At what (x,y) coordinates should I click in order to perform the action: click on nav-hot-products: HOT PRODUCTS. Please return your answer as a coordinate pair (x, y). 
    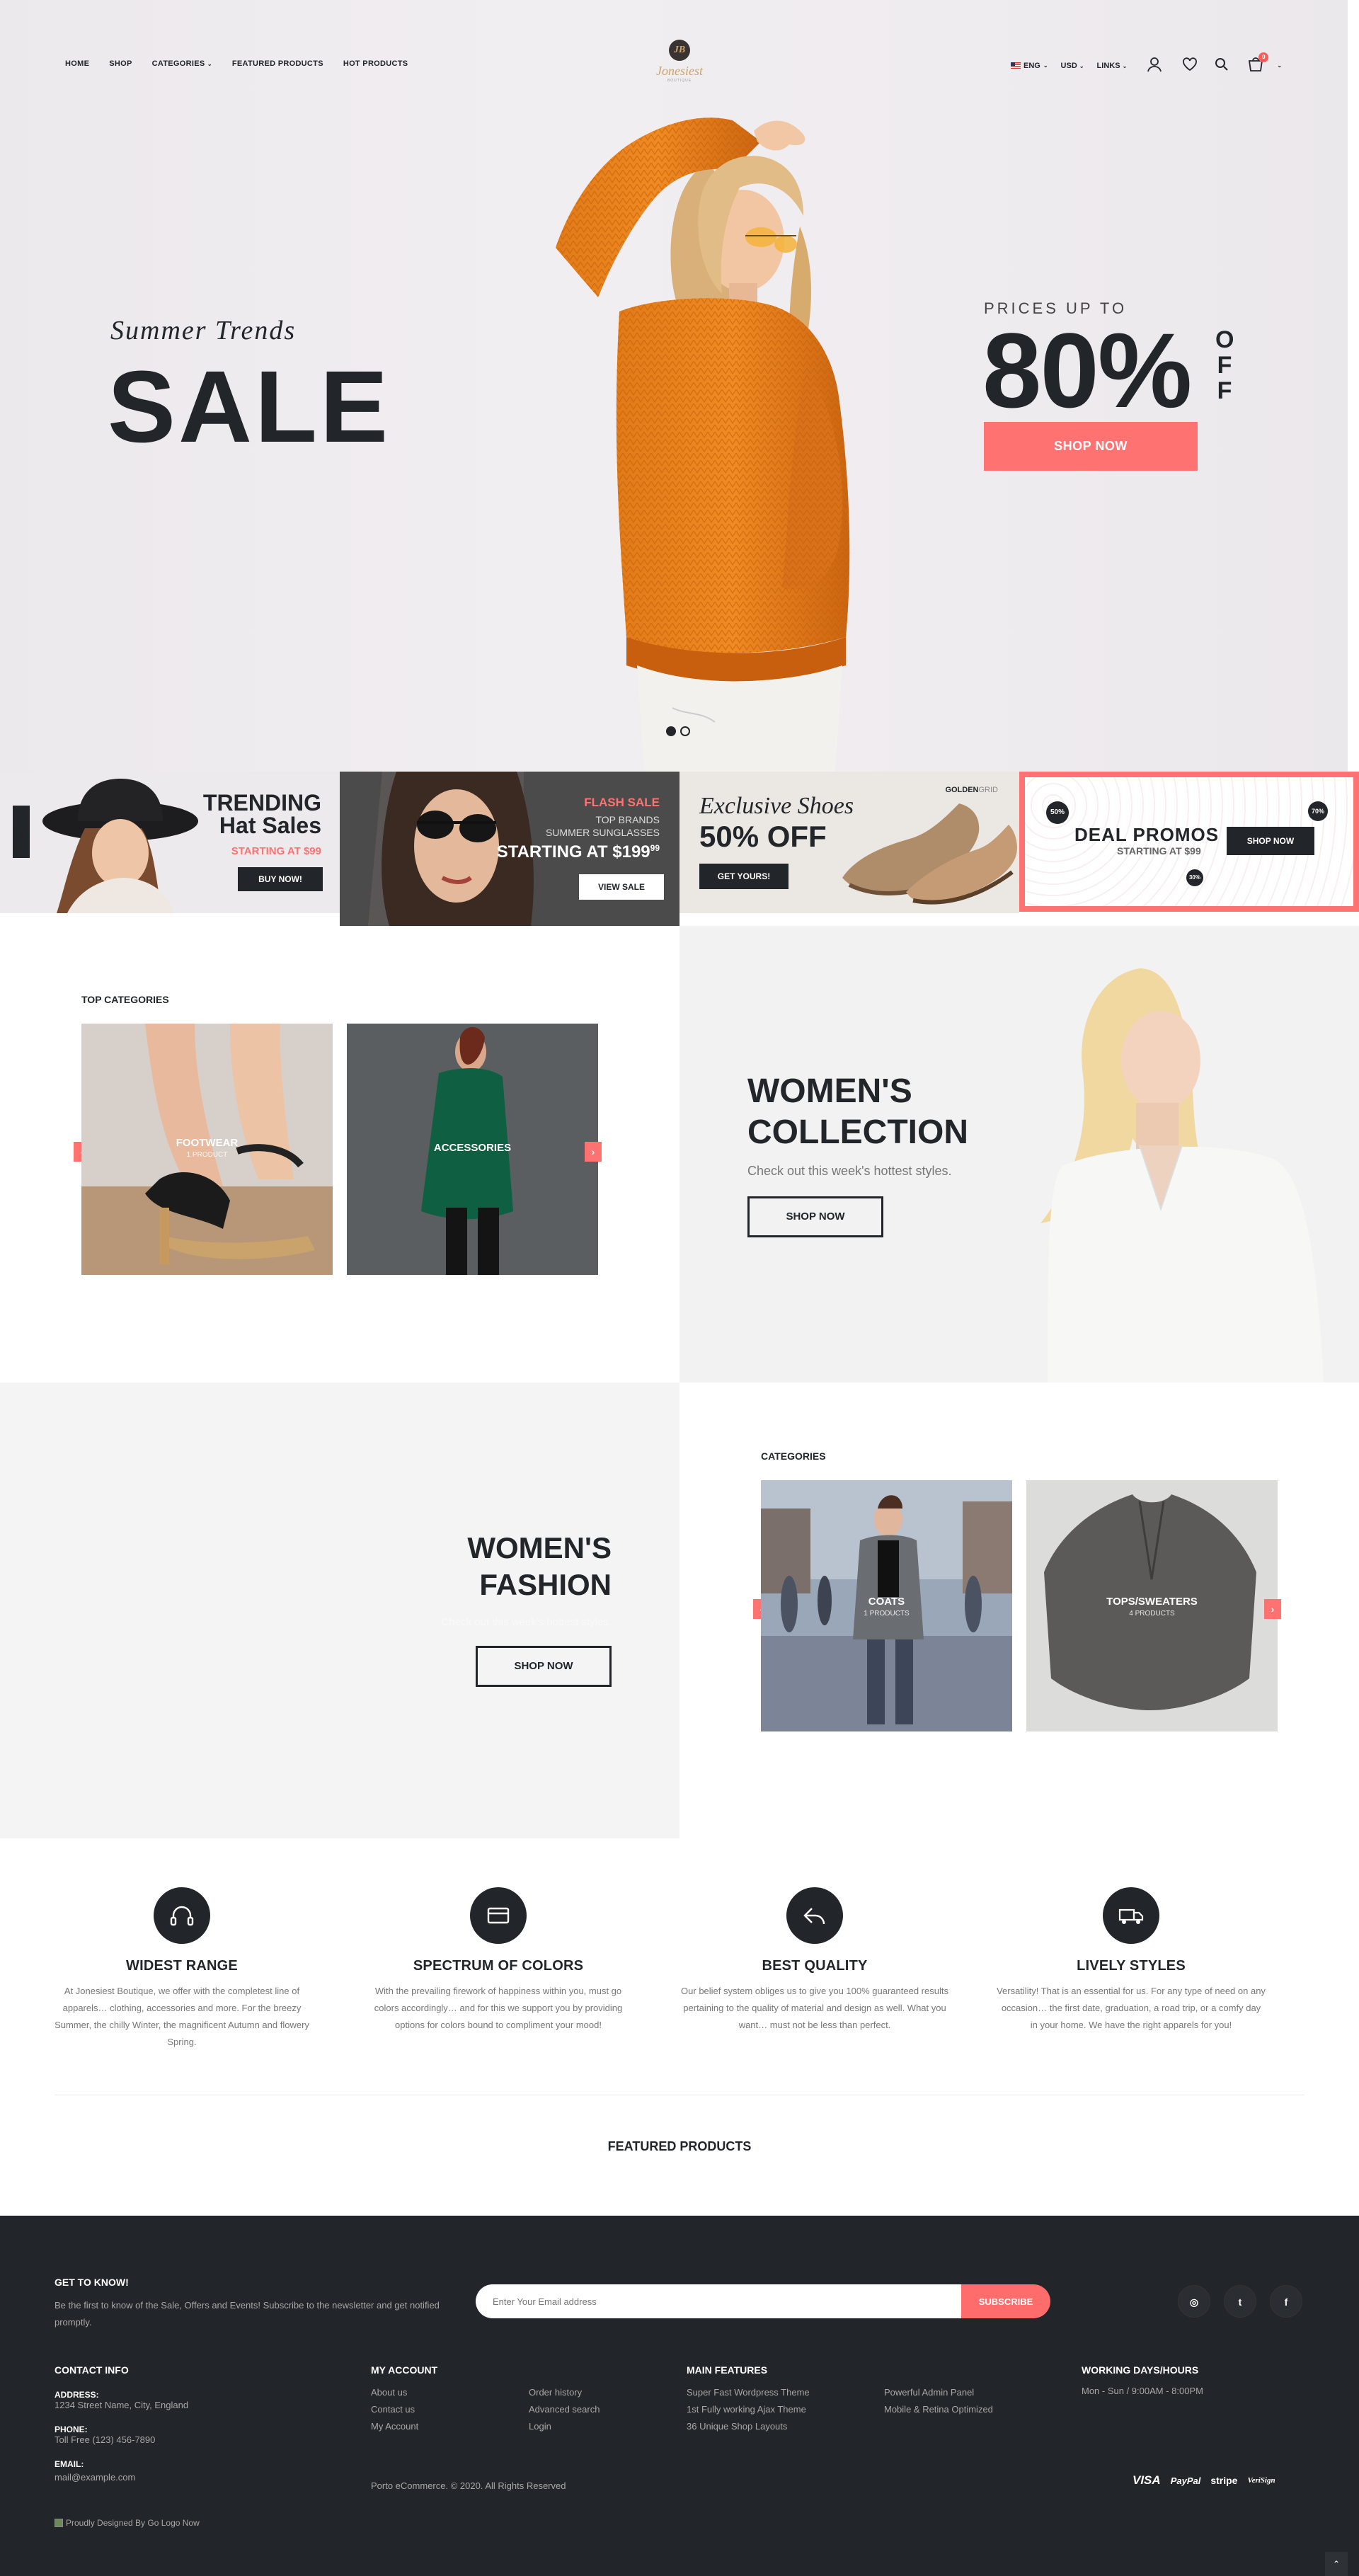
    Looking at the image, I should click on (376, 63).